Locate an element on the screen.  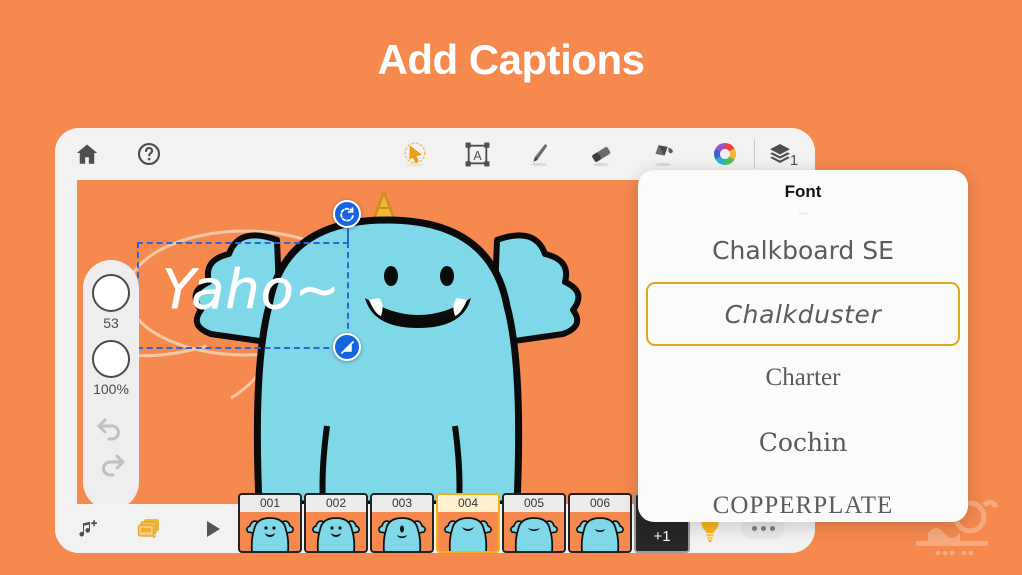
redo-arrow-icon is located at coordinates (111, 465).